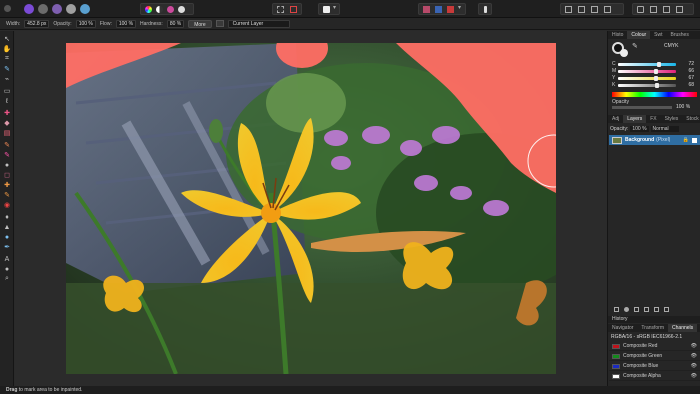  What do you see at coordinates (654, 140) in the screenshot?
I see `layer-row-background: Background (Pixel) 🔒` at bounding box center [654, 140].